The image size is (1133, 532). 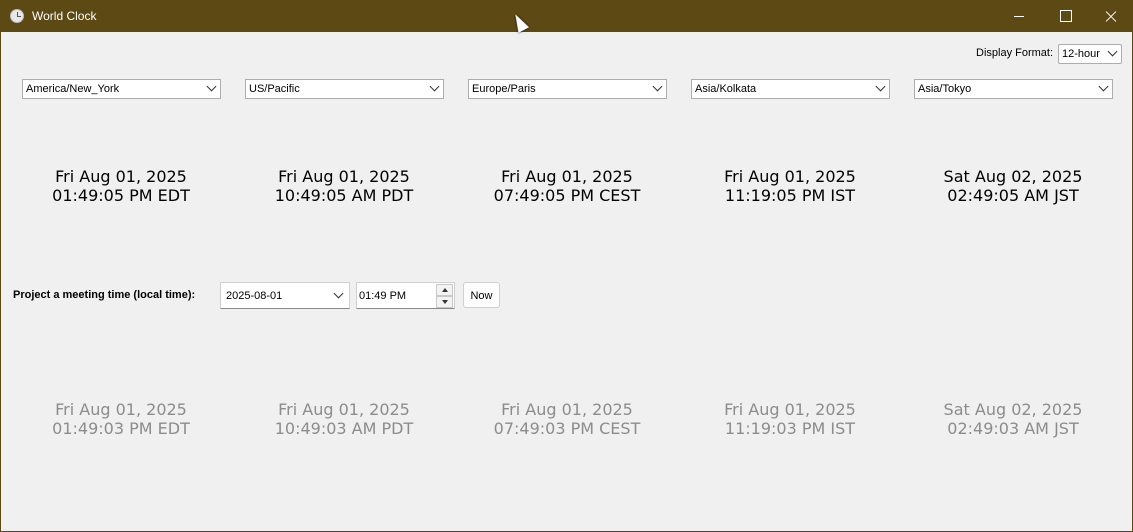 What do you see at coordinates (121, 89) in the screenshot?
I see `timezone-select-1: America/New_York` at bounding box center [121, 89].